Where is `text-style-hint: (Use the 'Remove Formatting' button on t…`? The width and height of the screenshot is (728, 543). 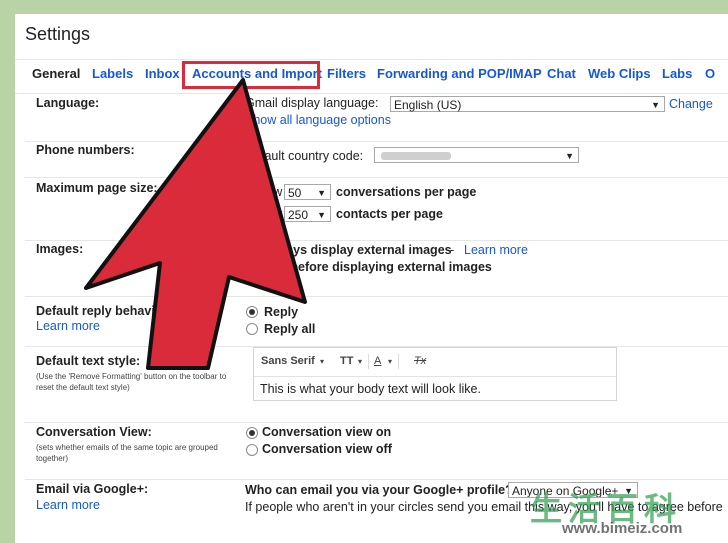 text-style-hint: (Use the 'Remove Formatting' button on t… is located at coordinates (131, 382).